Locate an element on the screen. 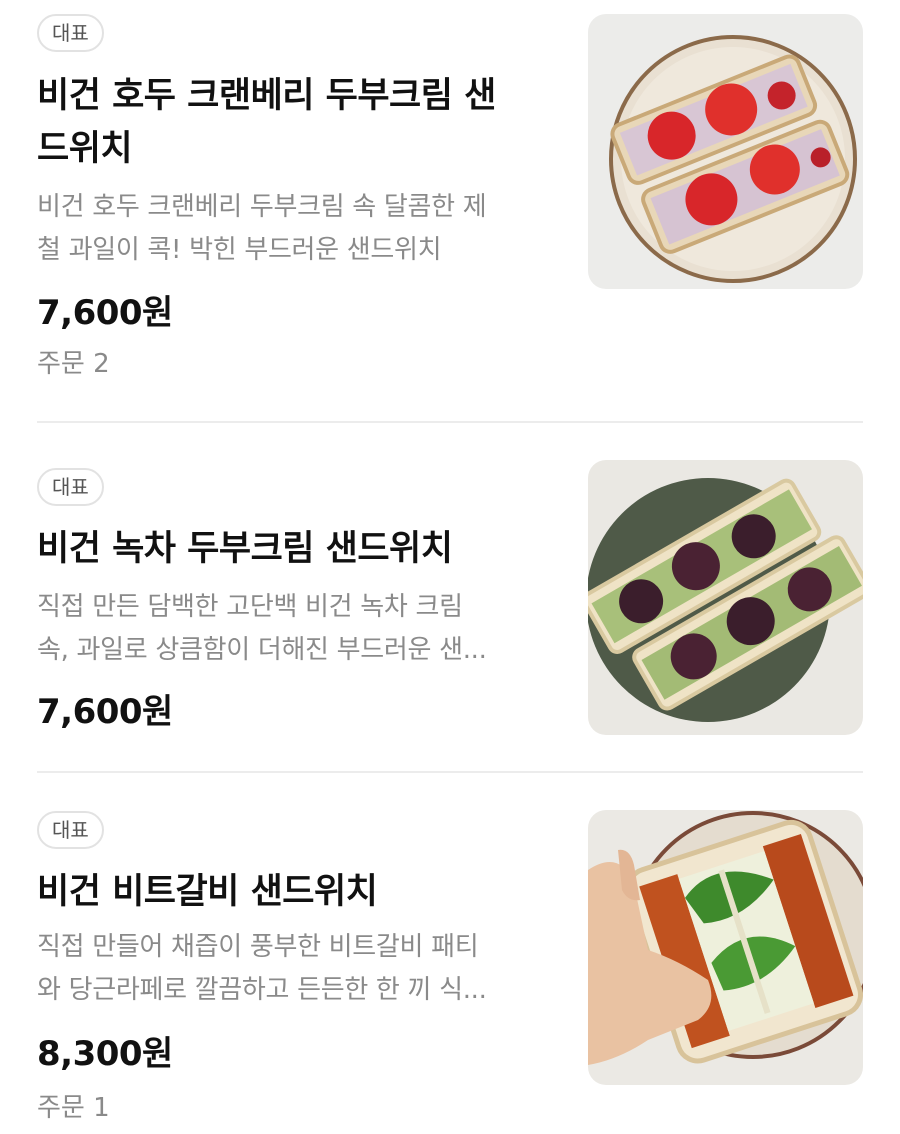 This screenshot has width=900, height=1134. menu-description-line: 비건 호두 크랜베리 두부크림 속 달콤한 제 is located at coordinates (262, 207).